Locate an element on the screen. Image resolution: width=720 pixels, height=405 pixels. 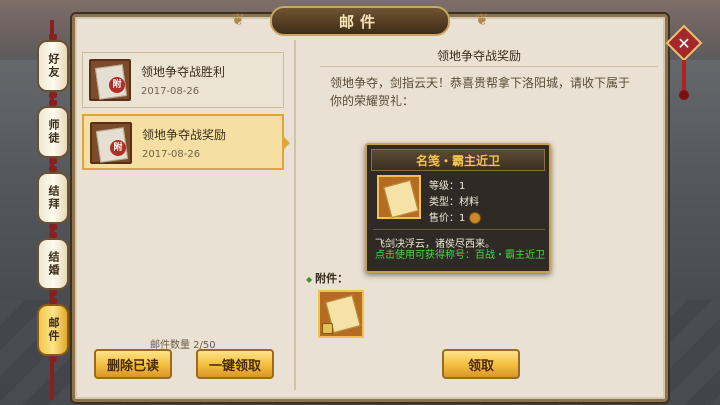
tooltip-price-row: 售价：1 is located at coordinates (455, 216).